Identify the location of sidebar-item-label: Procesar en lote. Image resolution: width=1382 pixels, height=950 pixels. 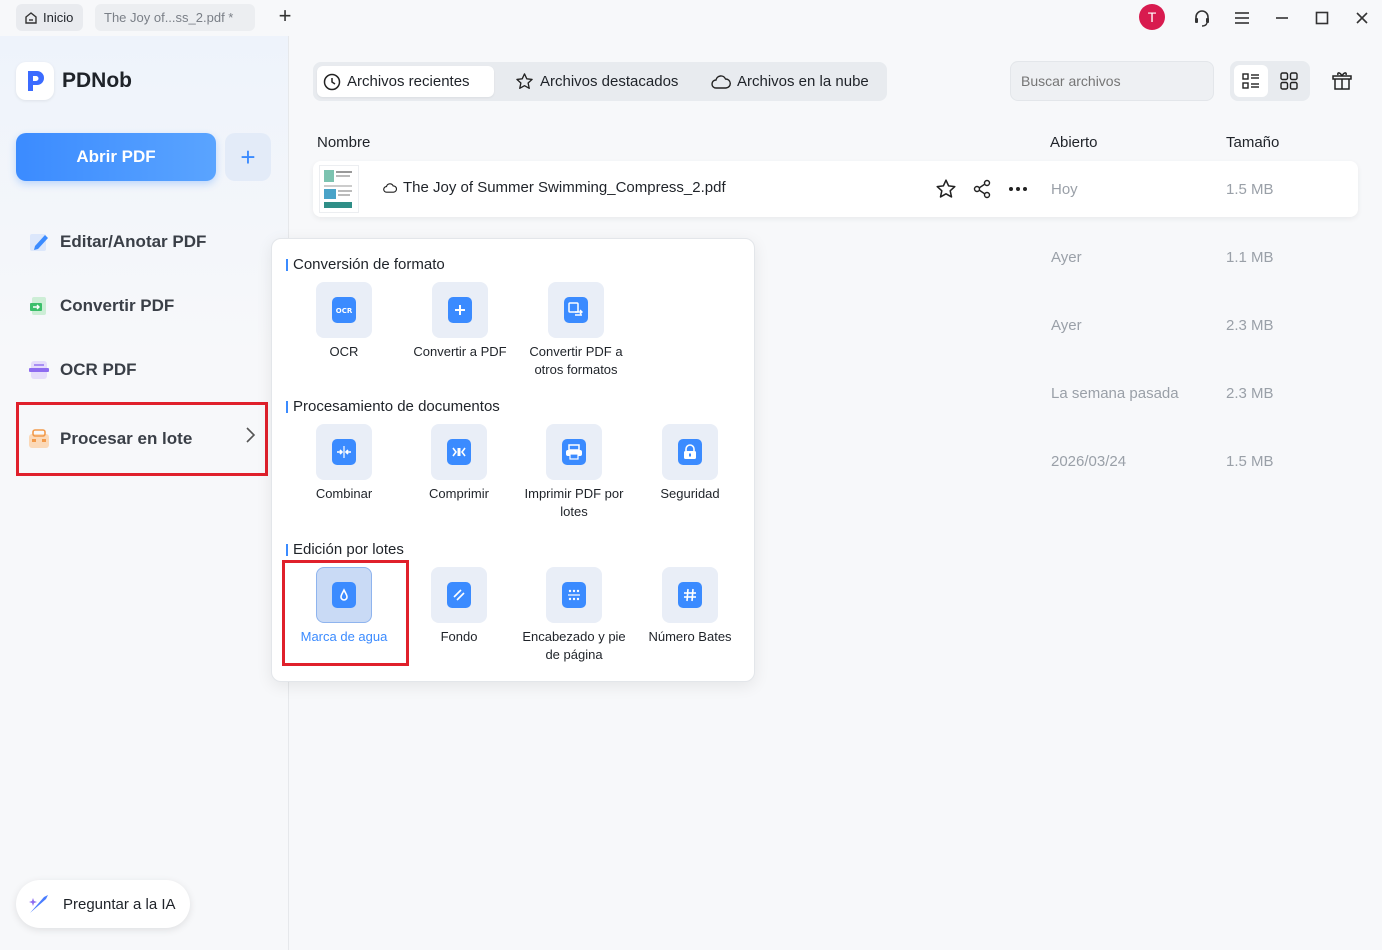
(126, 438).